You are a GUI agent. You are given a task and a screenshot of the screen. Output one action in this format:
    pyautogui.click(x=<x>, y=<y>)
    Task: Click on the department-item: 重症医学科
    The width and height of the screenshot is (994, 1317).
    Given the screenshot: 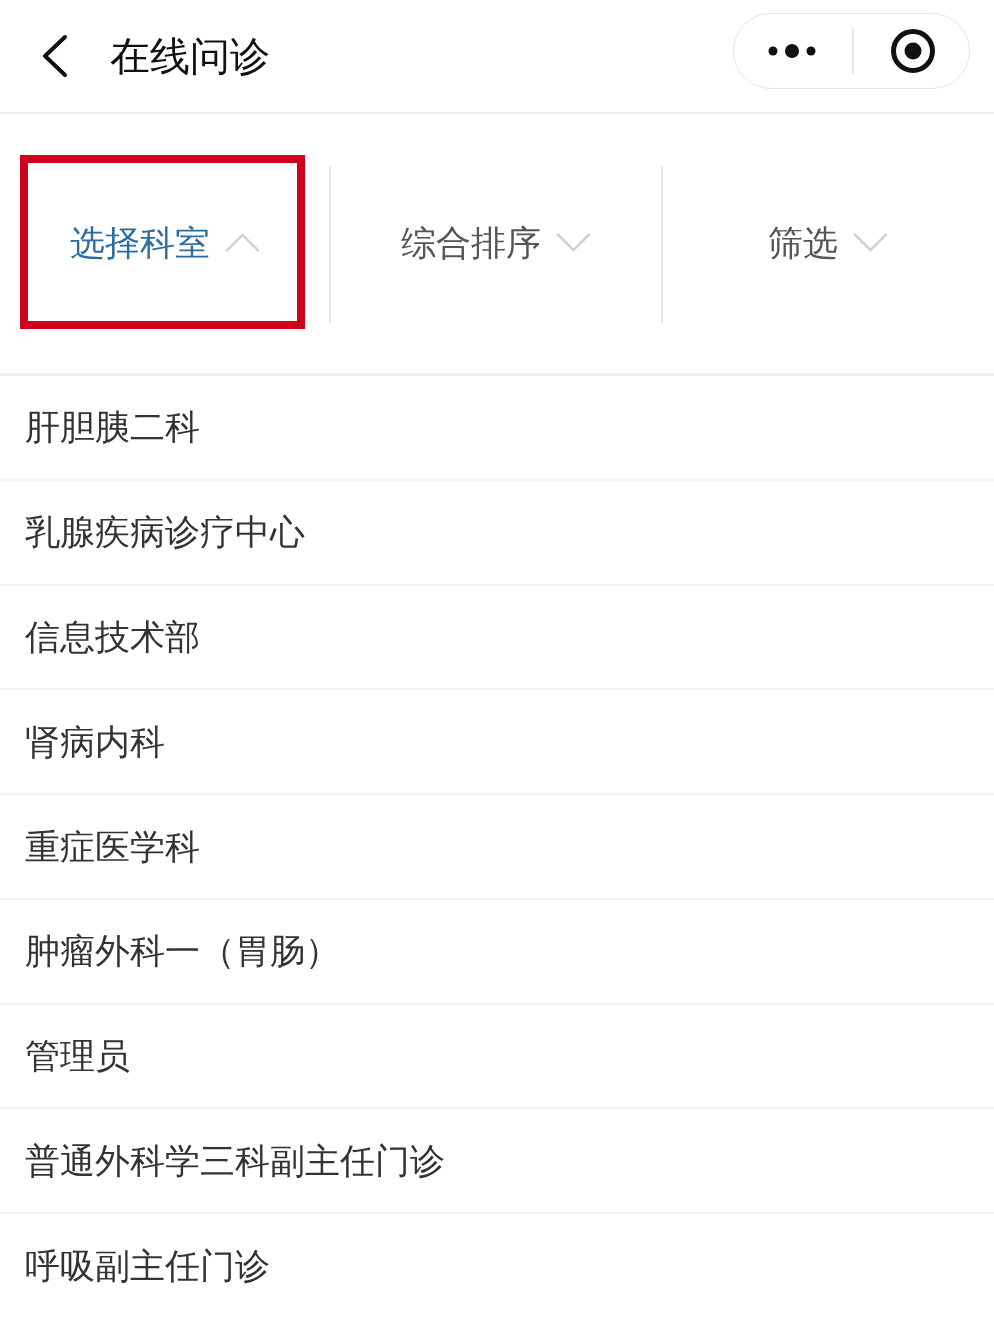 What is the action you would take?
    pyautogui.click(x=497, y=847)
    